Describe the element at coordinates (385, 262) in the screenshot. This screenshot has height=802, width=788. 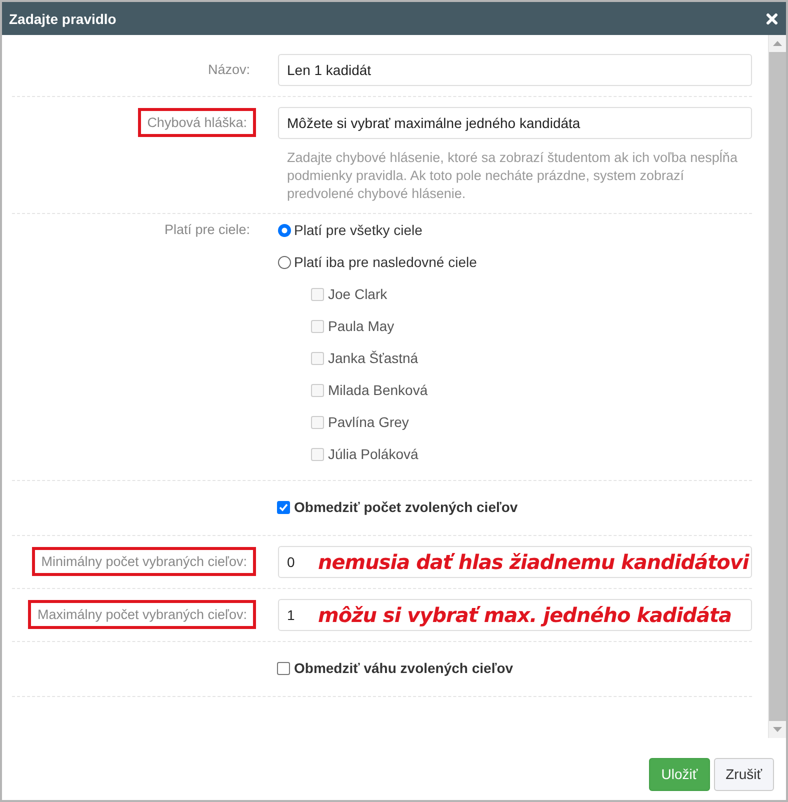
I see `radio-label: Platí iba pre nasledovné ciele` at that location.